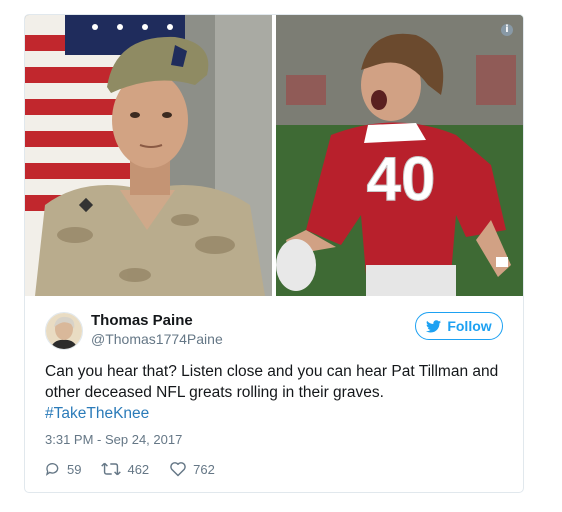 Image resolution: width=562 pixels, height=512 pixels. I want to click on retweet-button: 462, so click(125, 469).